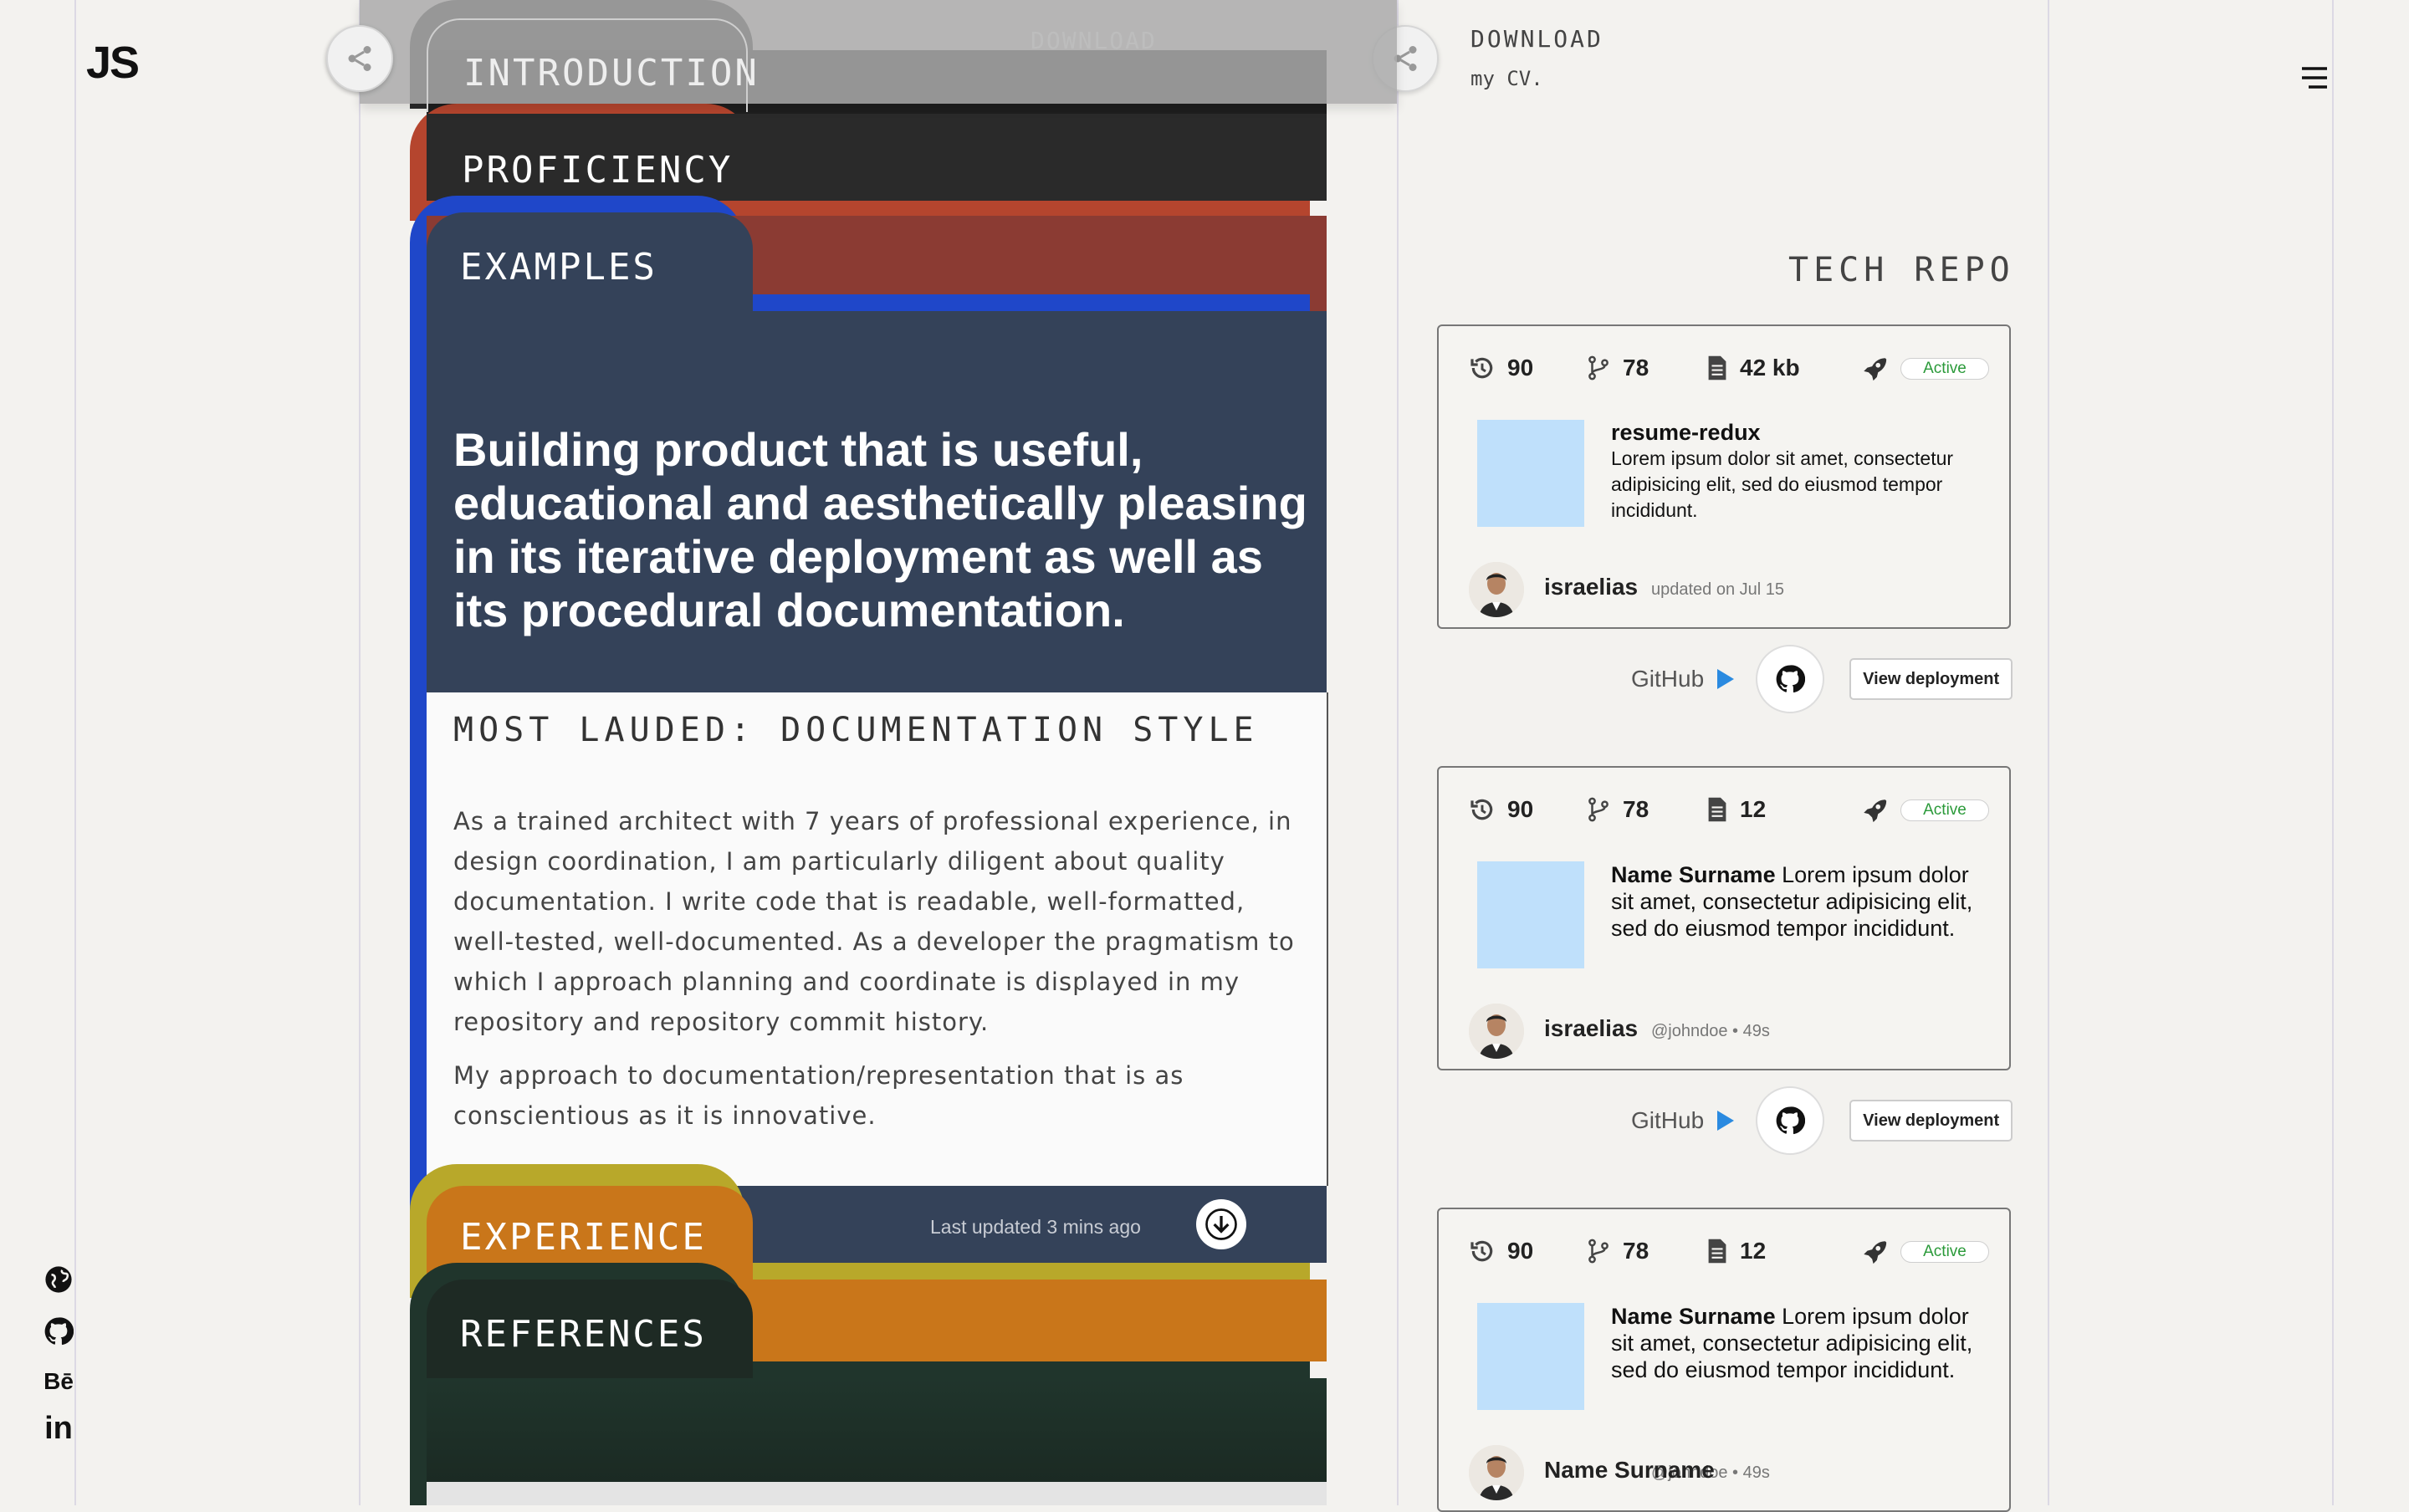 The image size is (2409, 1512). What do you see at coordinates (877, 1430) in the screenshot?
I see `references-panel` at bounding box center [877, 1430].